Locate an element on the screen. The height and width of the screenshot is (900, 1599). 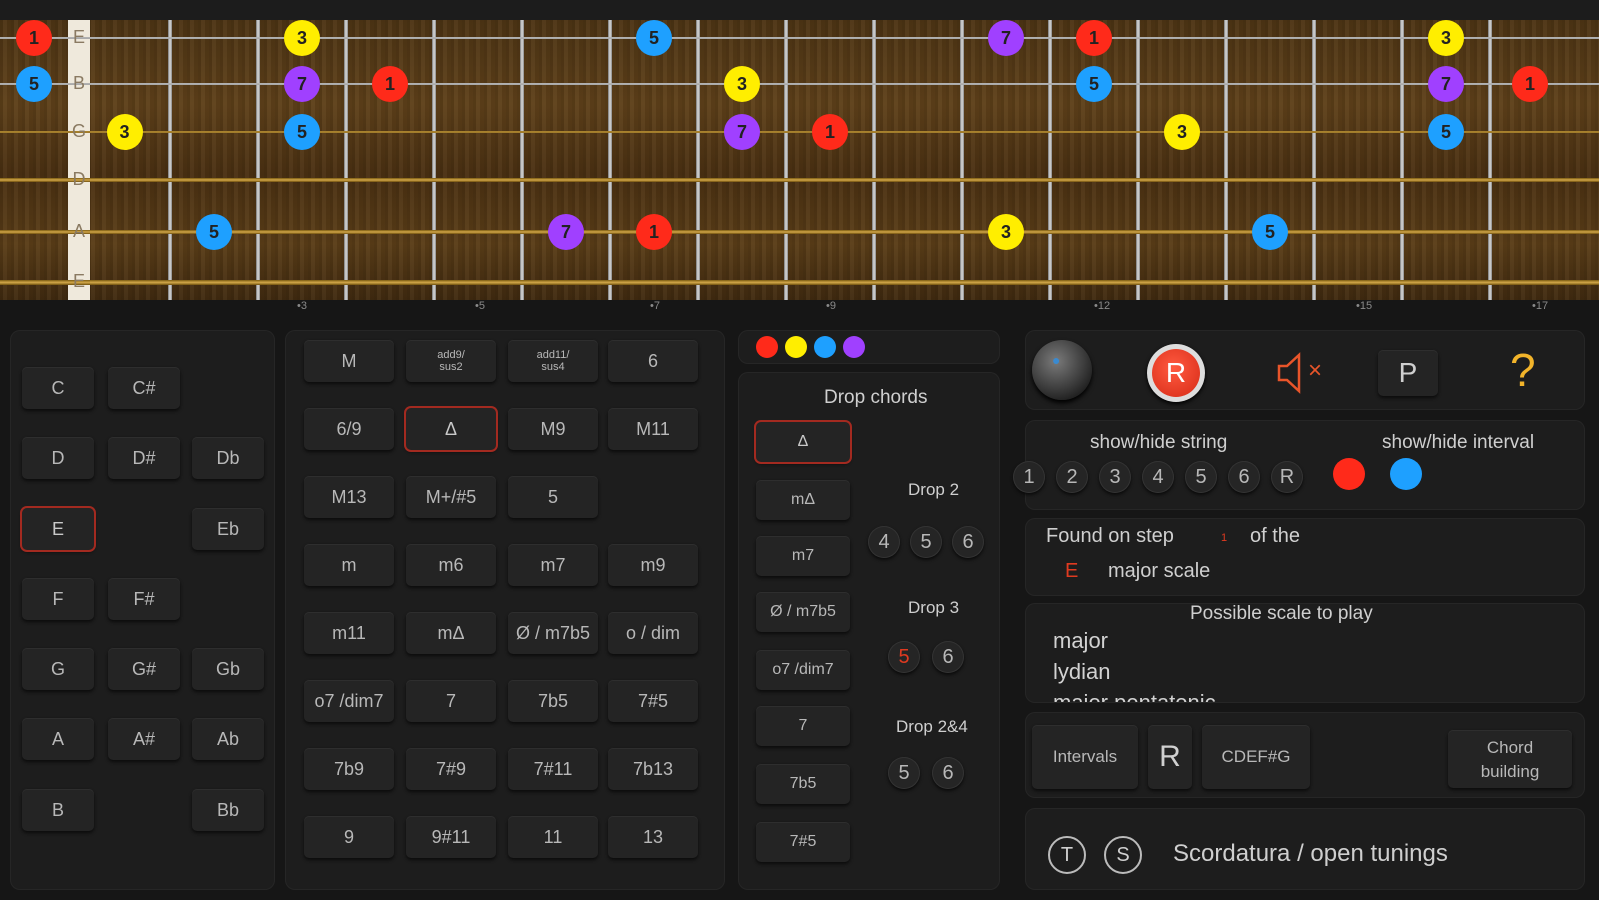
drop-chord-button: o7 /dim7 is located at coordinates (803, 670).